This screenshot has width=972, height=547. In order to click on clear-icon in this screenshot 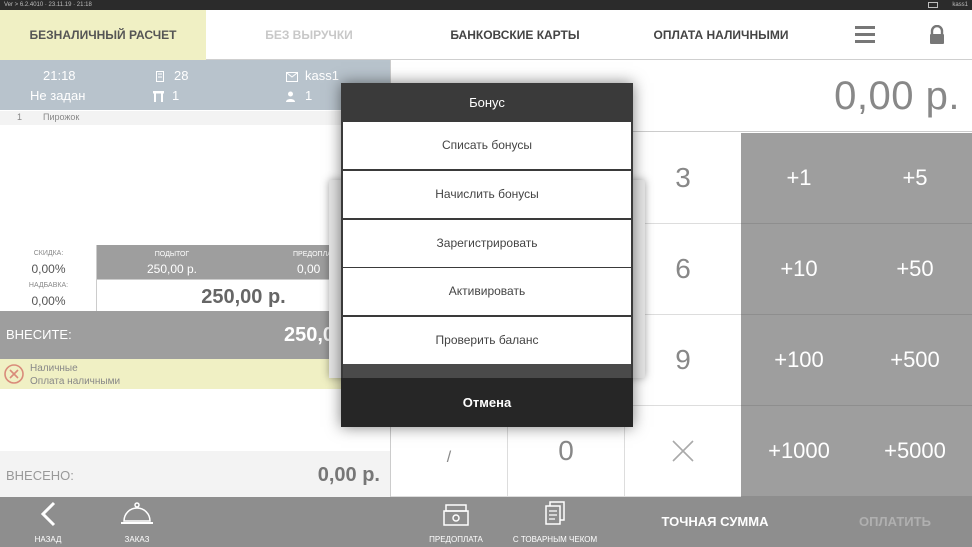, I will do `click(683, 451)`.